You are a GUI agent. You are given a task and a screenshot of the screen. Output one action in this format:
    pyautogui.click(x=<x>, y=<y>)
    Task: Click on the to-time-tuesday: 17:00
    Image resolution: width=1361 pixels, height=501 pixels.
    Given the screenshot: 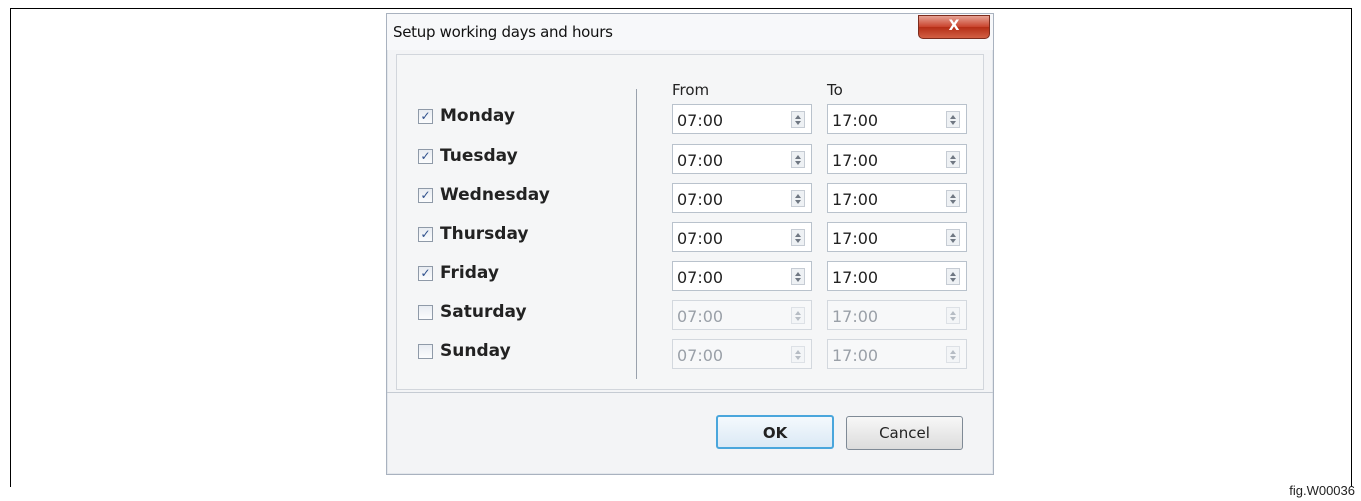 What is the action you would take?
    pyautogui.click(x=897, y=159)
    